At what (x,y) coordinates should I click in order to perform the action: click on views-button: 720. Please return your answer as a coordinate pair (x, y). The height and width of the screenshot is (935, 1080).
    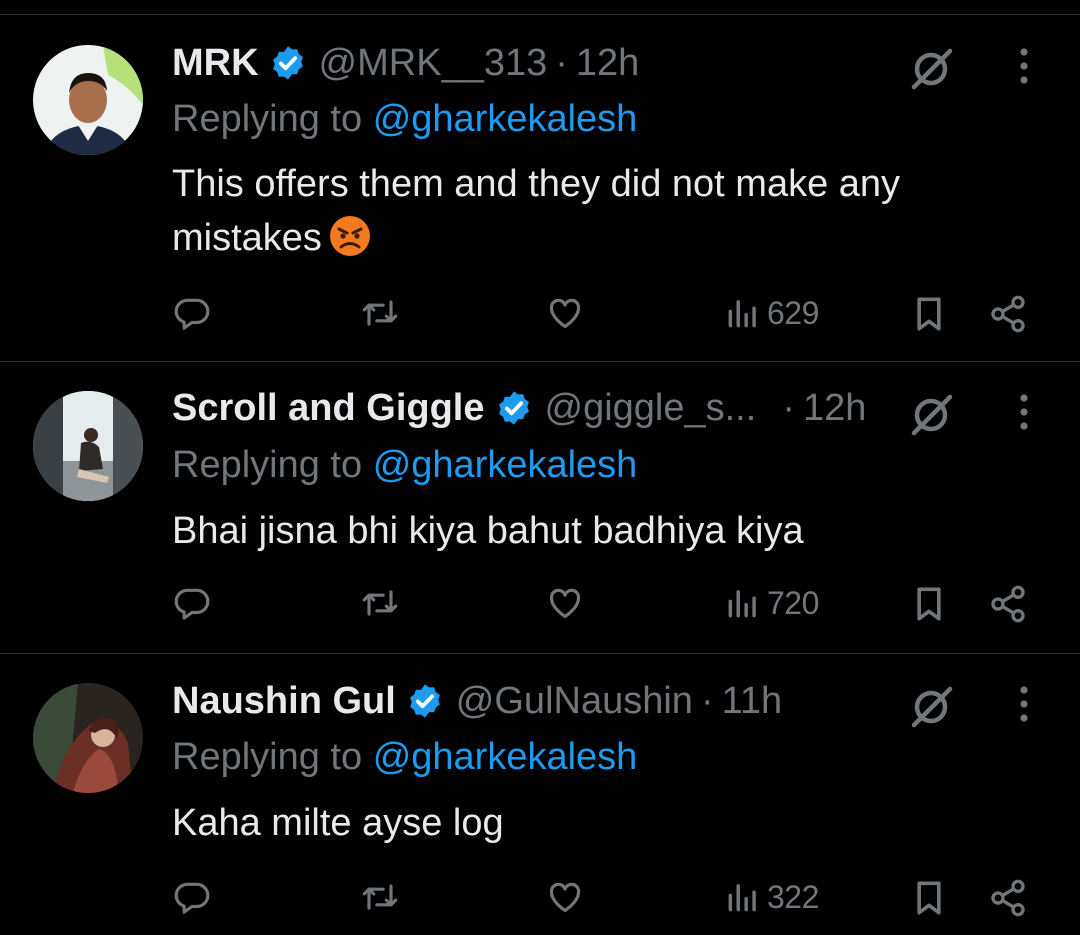
    Looking at the image, I should click on (772, 603).